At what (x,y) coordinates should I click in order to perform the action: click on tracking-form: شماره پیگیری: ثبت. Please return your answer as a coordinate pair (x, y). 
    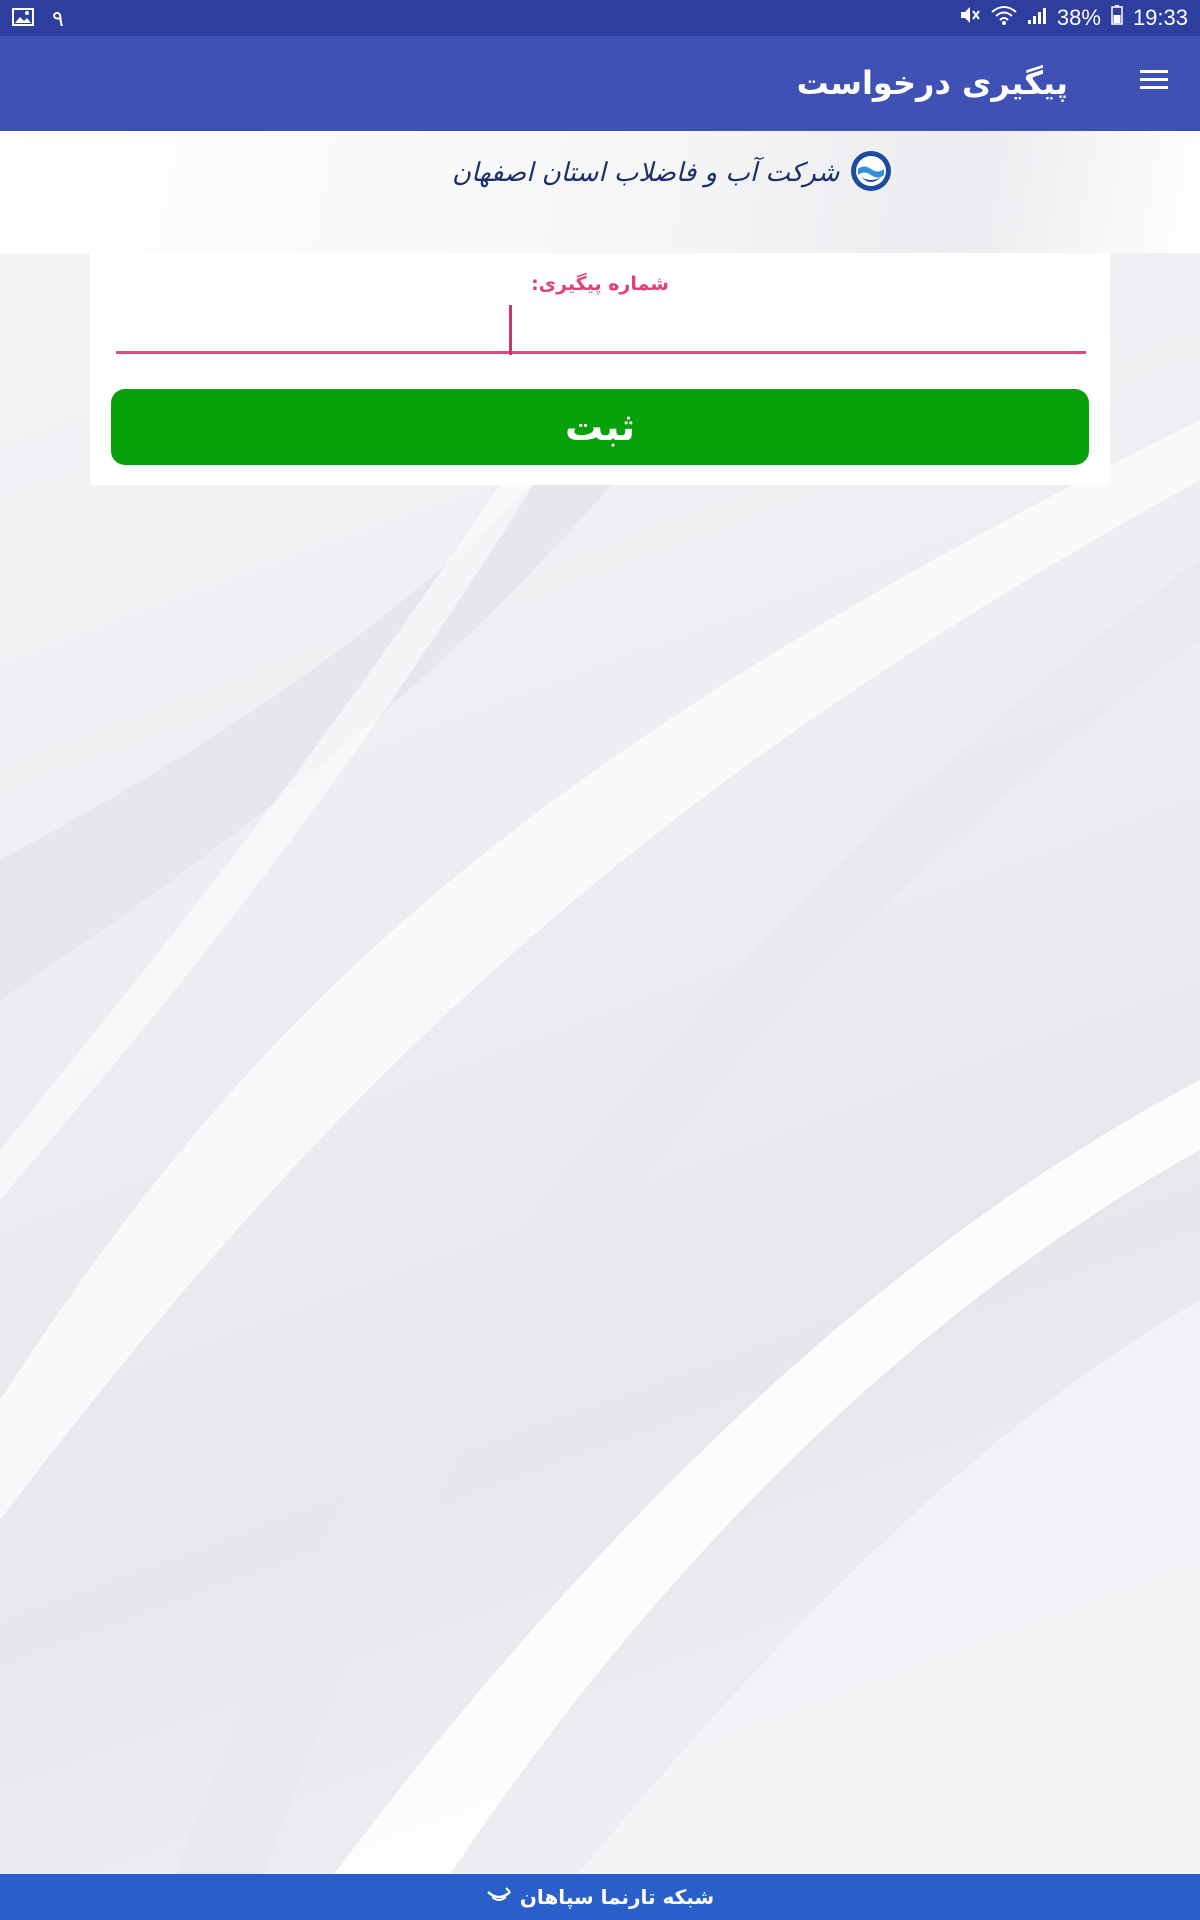
    Looking at the image, I should click on (600, 369).